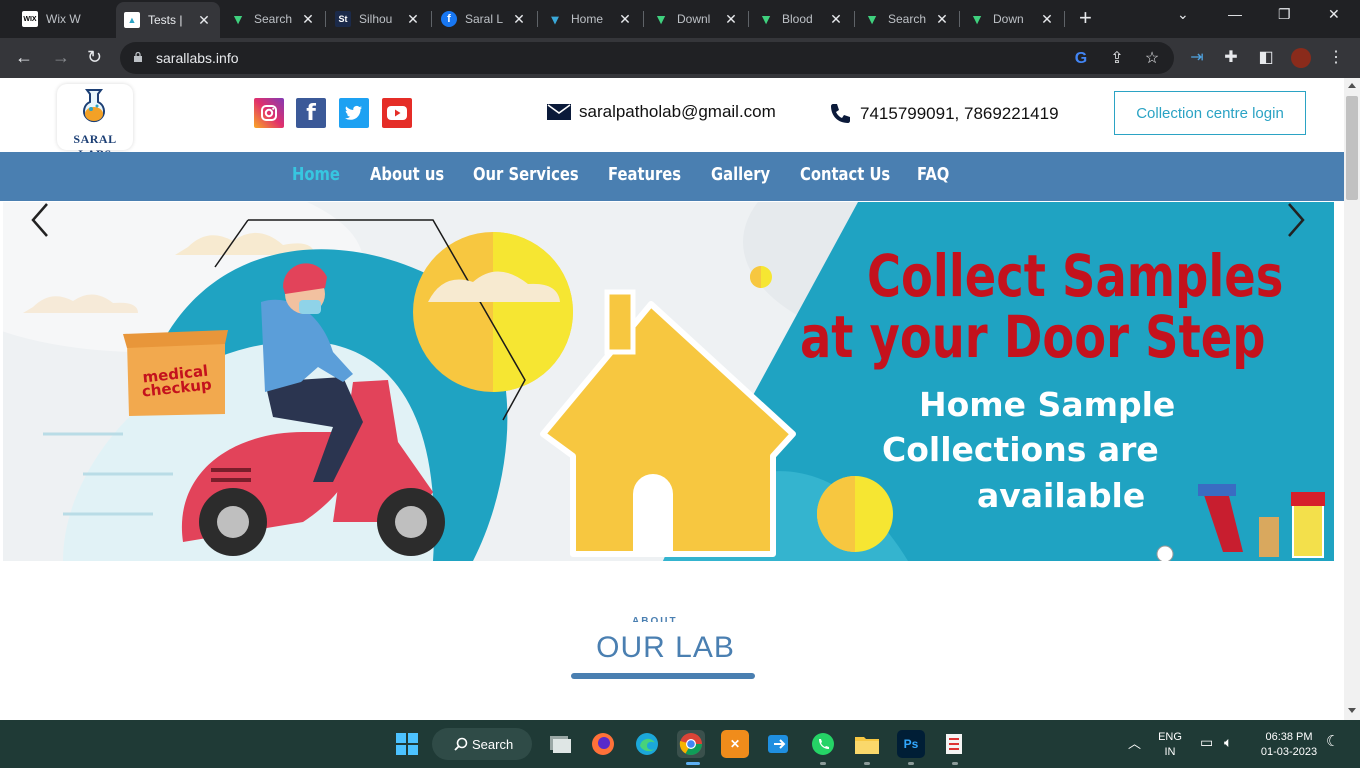 The height and width of the screenshot is (768, 1360). What do you see at coordinates (779, 744) in the screenshot?
I see `send-arrow-icon` at bounding box center [779, 744].